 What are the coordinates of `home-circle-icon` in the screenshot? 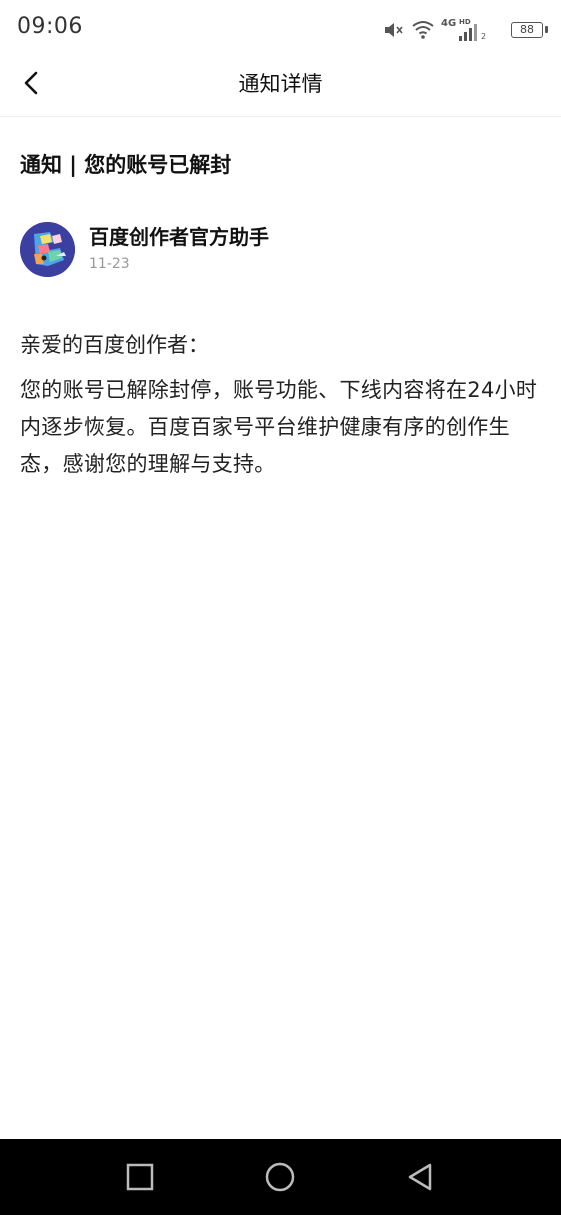 It's located at (280, 1177).